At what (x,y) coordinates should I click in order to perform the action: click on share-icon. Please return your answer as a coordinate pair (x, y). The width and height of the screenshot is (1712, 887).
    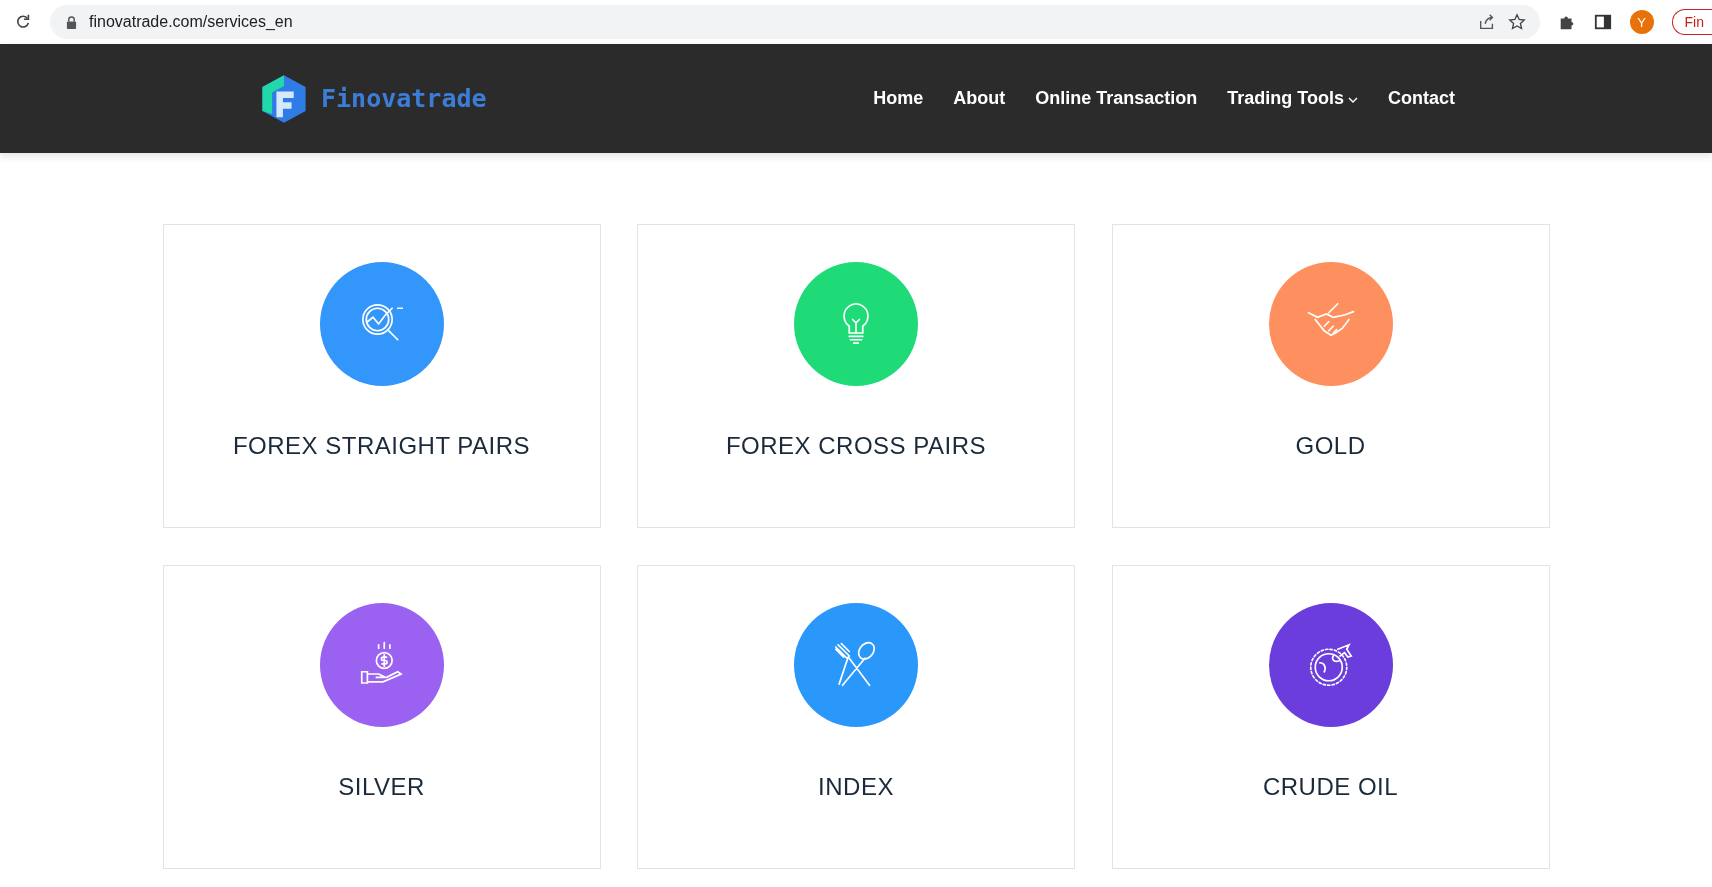
    Looking at the image, I should click on (1486, 22).